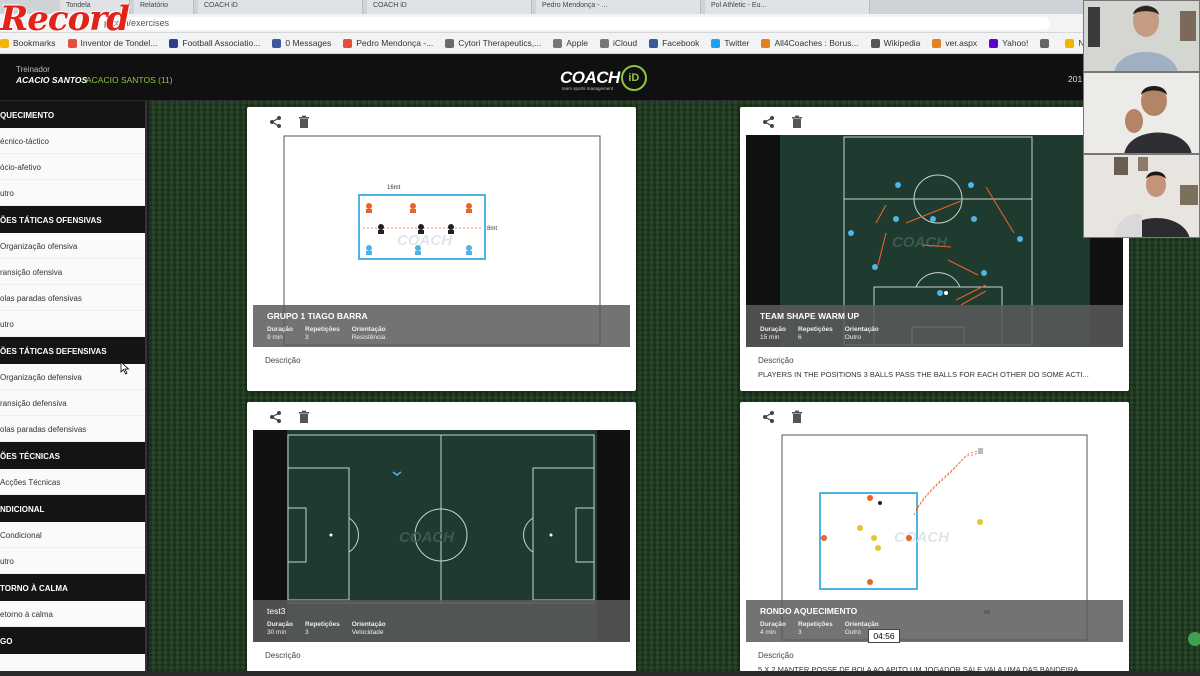  What do you see at coordinates (129, 80) in the screenshot?
I see `team-selector: ACACIO SANTOS (11)` at bounding box center [129, 80].